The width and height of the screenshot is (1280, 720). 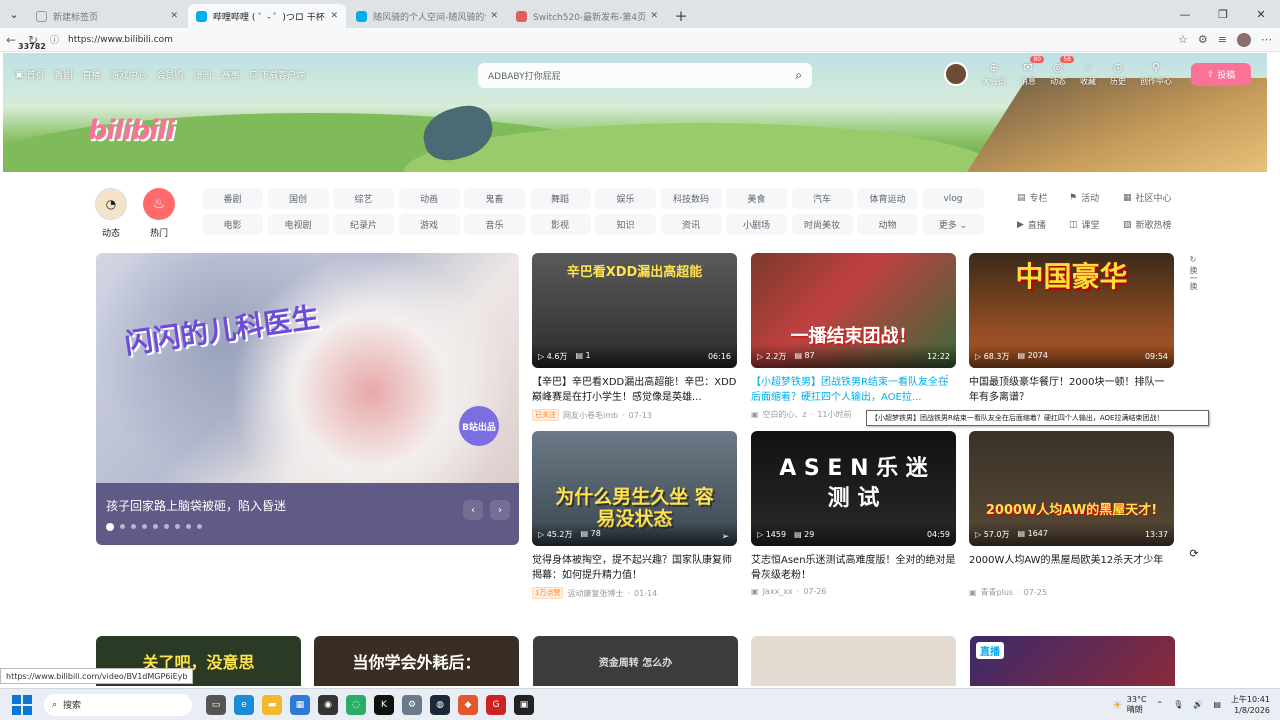 What do you see at coordinates (1042, 225) in the screenshot?
I see `live-link: ▶ 直播` at bounding box center [1042, 225].